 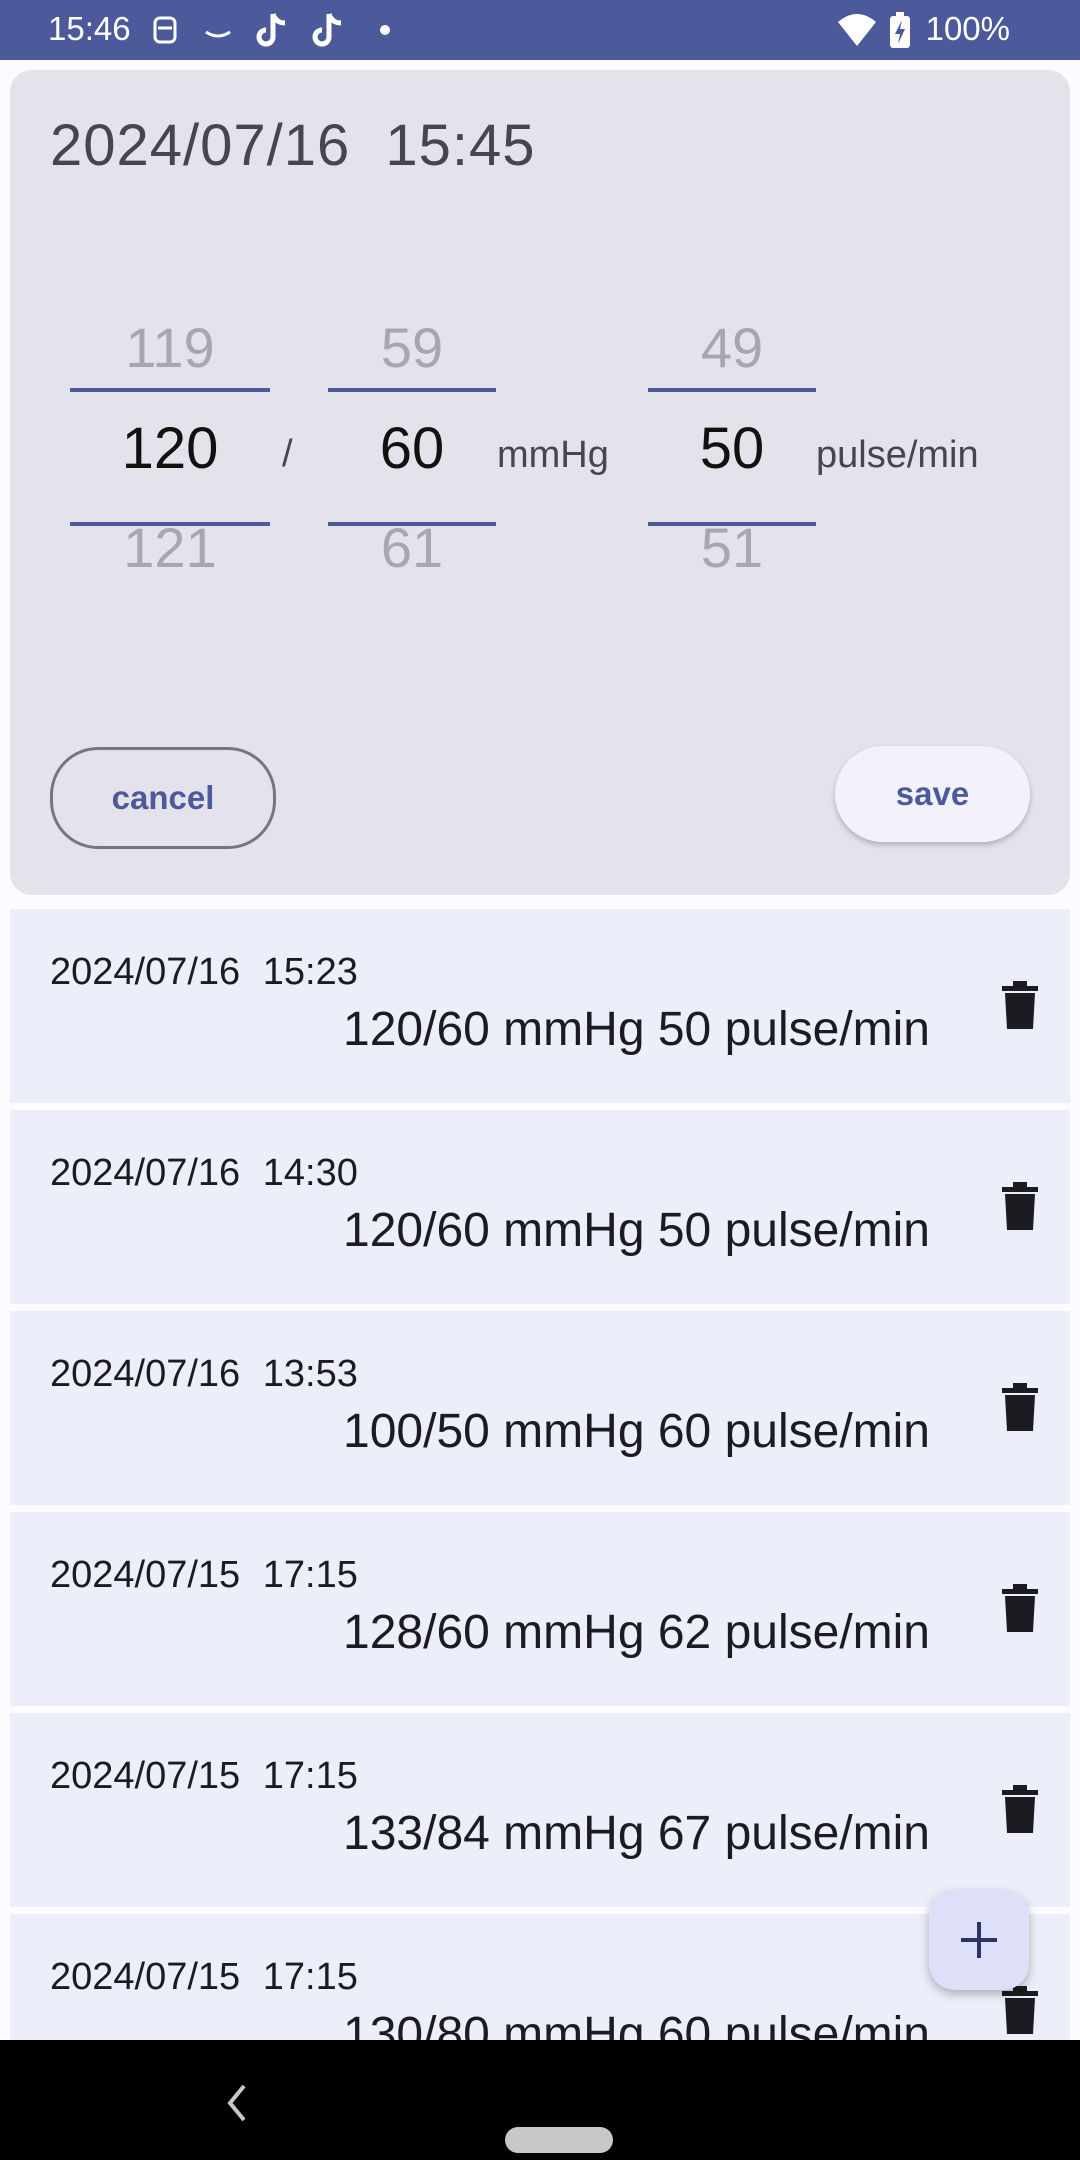 I want to click on battery-charging-icon, so click(x=900, y=30).